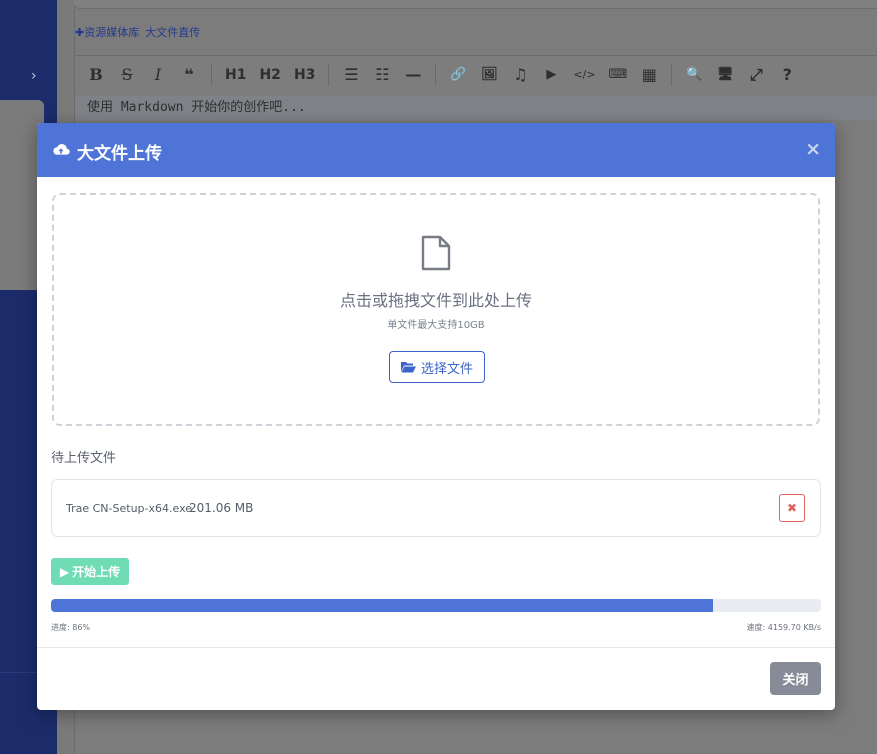 The height and width of the screenshot is (754, 877). Describe the element at coordinates (304, 75) in the screenshot. I see `h3-button: H3` at that location.